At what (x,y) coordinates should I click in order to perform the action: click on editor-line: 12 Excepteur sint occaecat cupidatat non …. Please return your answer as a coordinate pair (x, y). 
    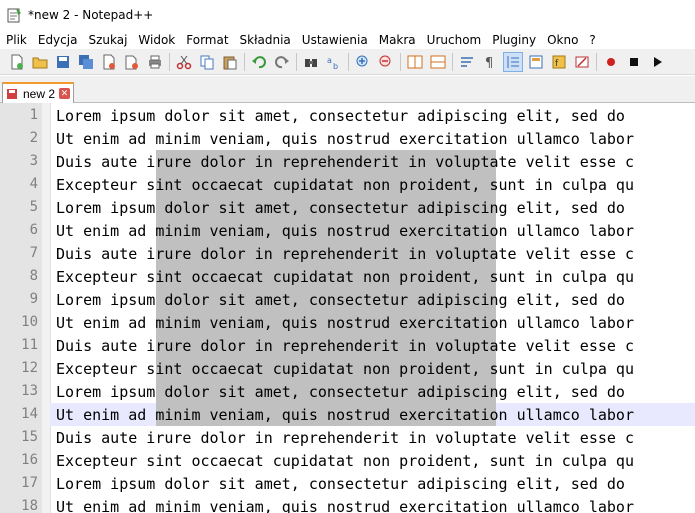
    Looking at the image, I should click on (347, 368).